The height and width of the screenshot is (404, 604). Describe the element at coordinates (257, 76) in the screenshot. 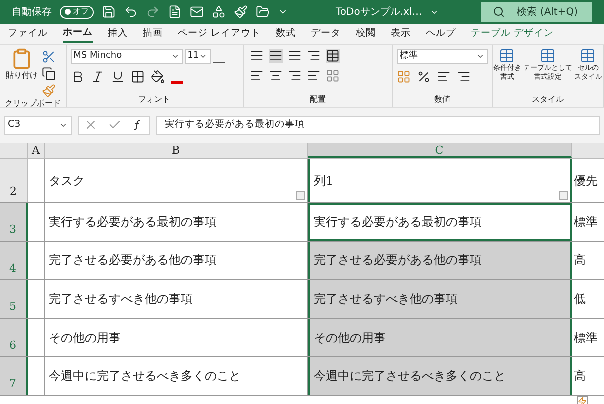

I see `align-left-icon` at that location.